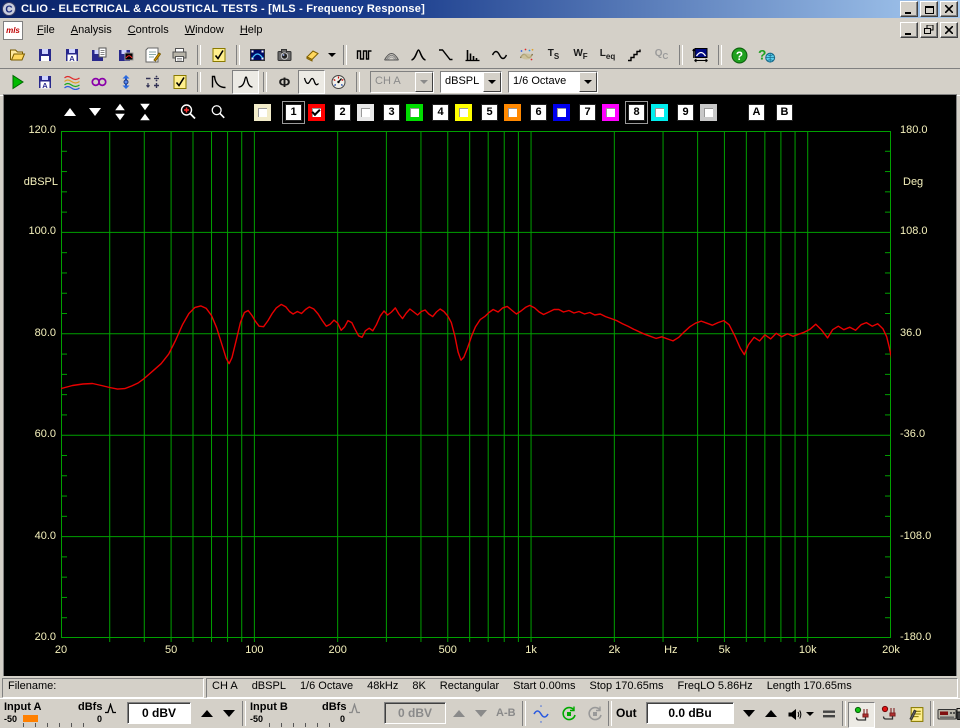 The height and width of the screenshot is (728, 960). What do you see at coordinates (489, 112) in the screenshot?
I see `curve-button-5: 5` at bounding box center [489, 112].